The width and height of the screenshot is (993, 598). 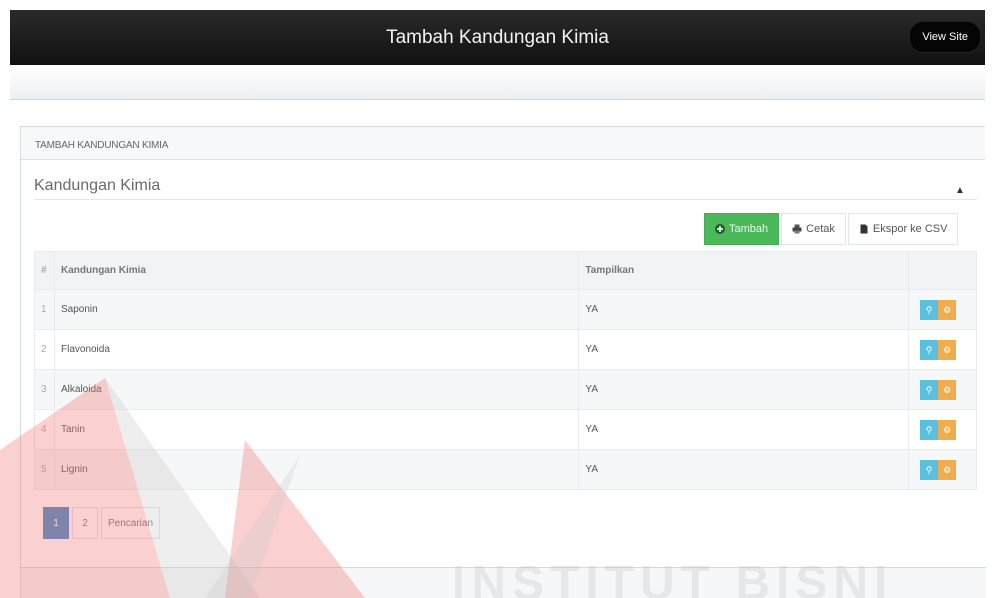 I want to click on printer-icon, so click(x=797, y=229).